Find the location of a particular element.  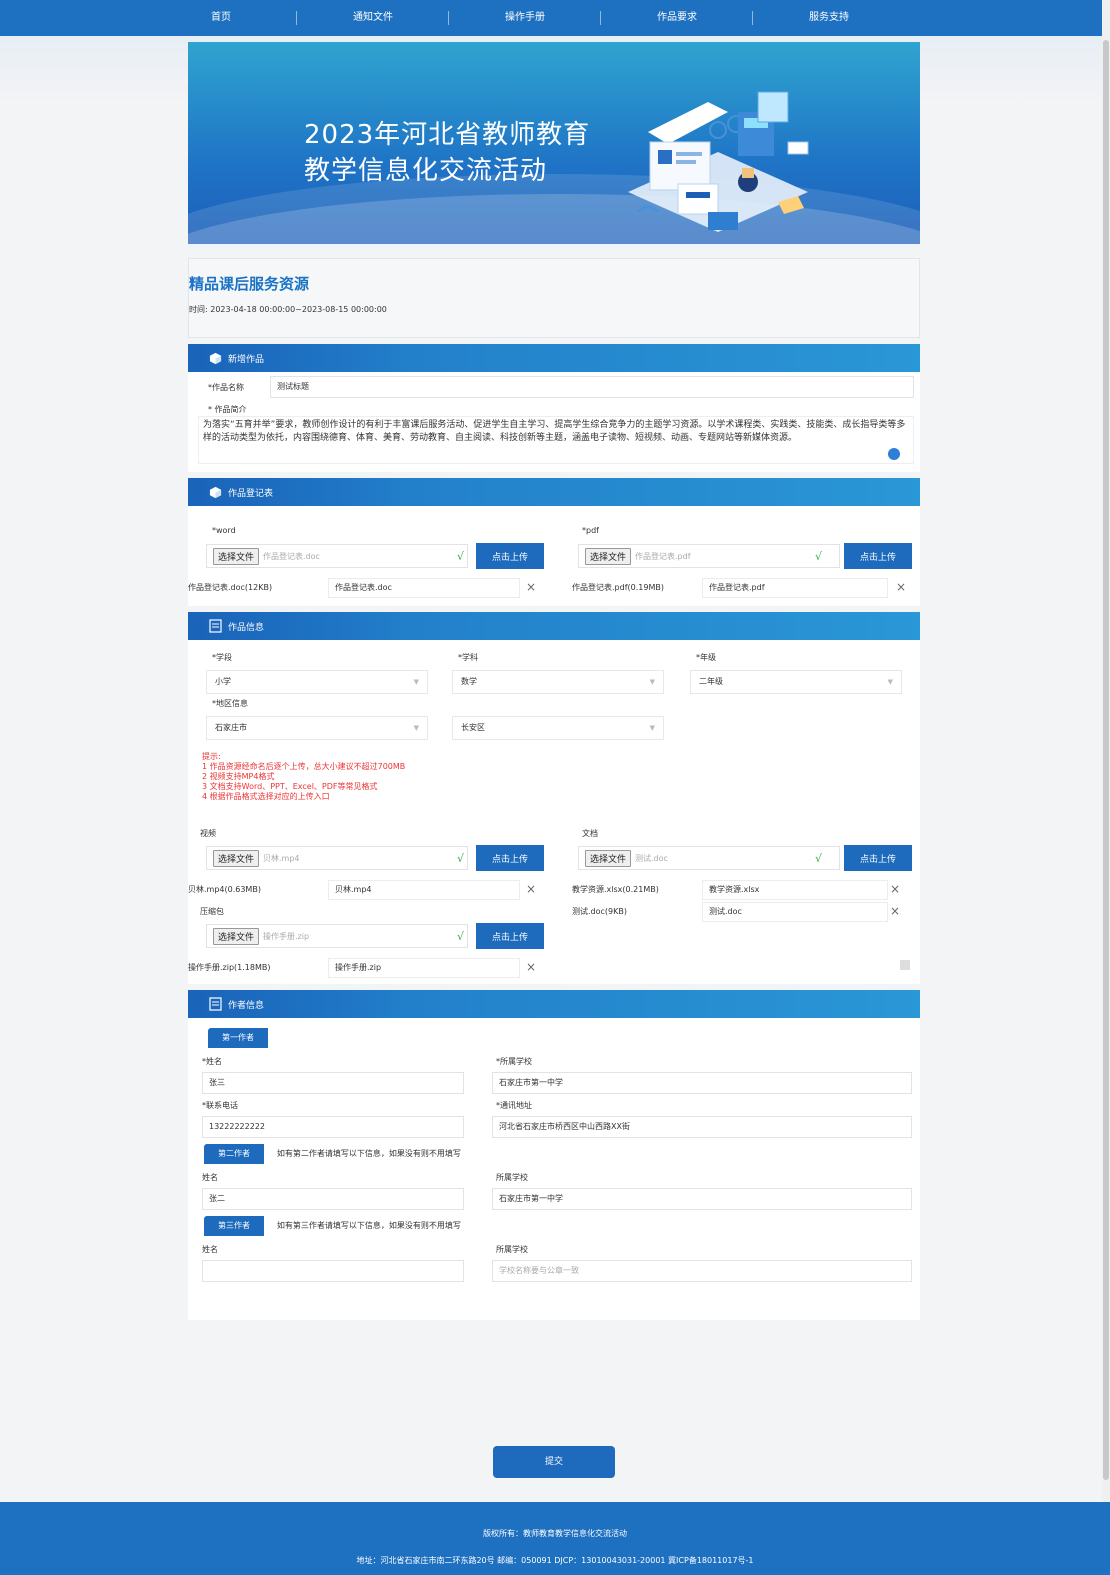

section-title: 新增作品 is located at coordinates (246, 359).